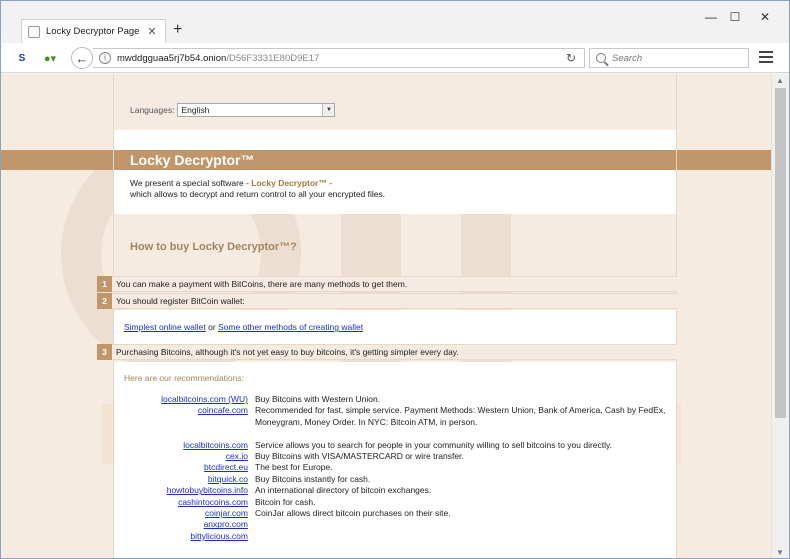 This screenshot has height=559, width=790. I want to click on minimize-icon: —, so click(711, 17).